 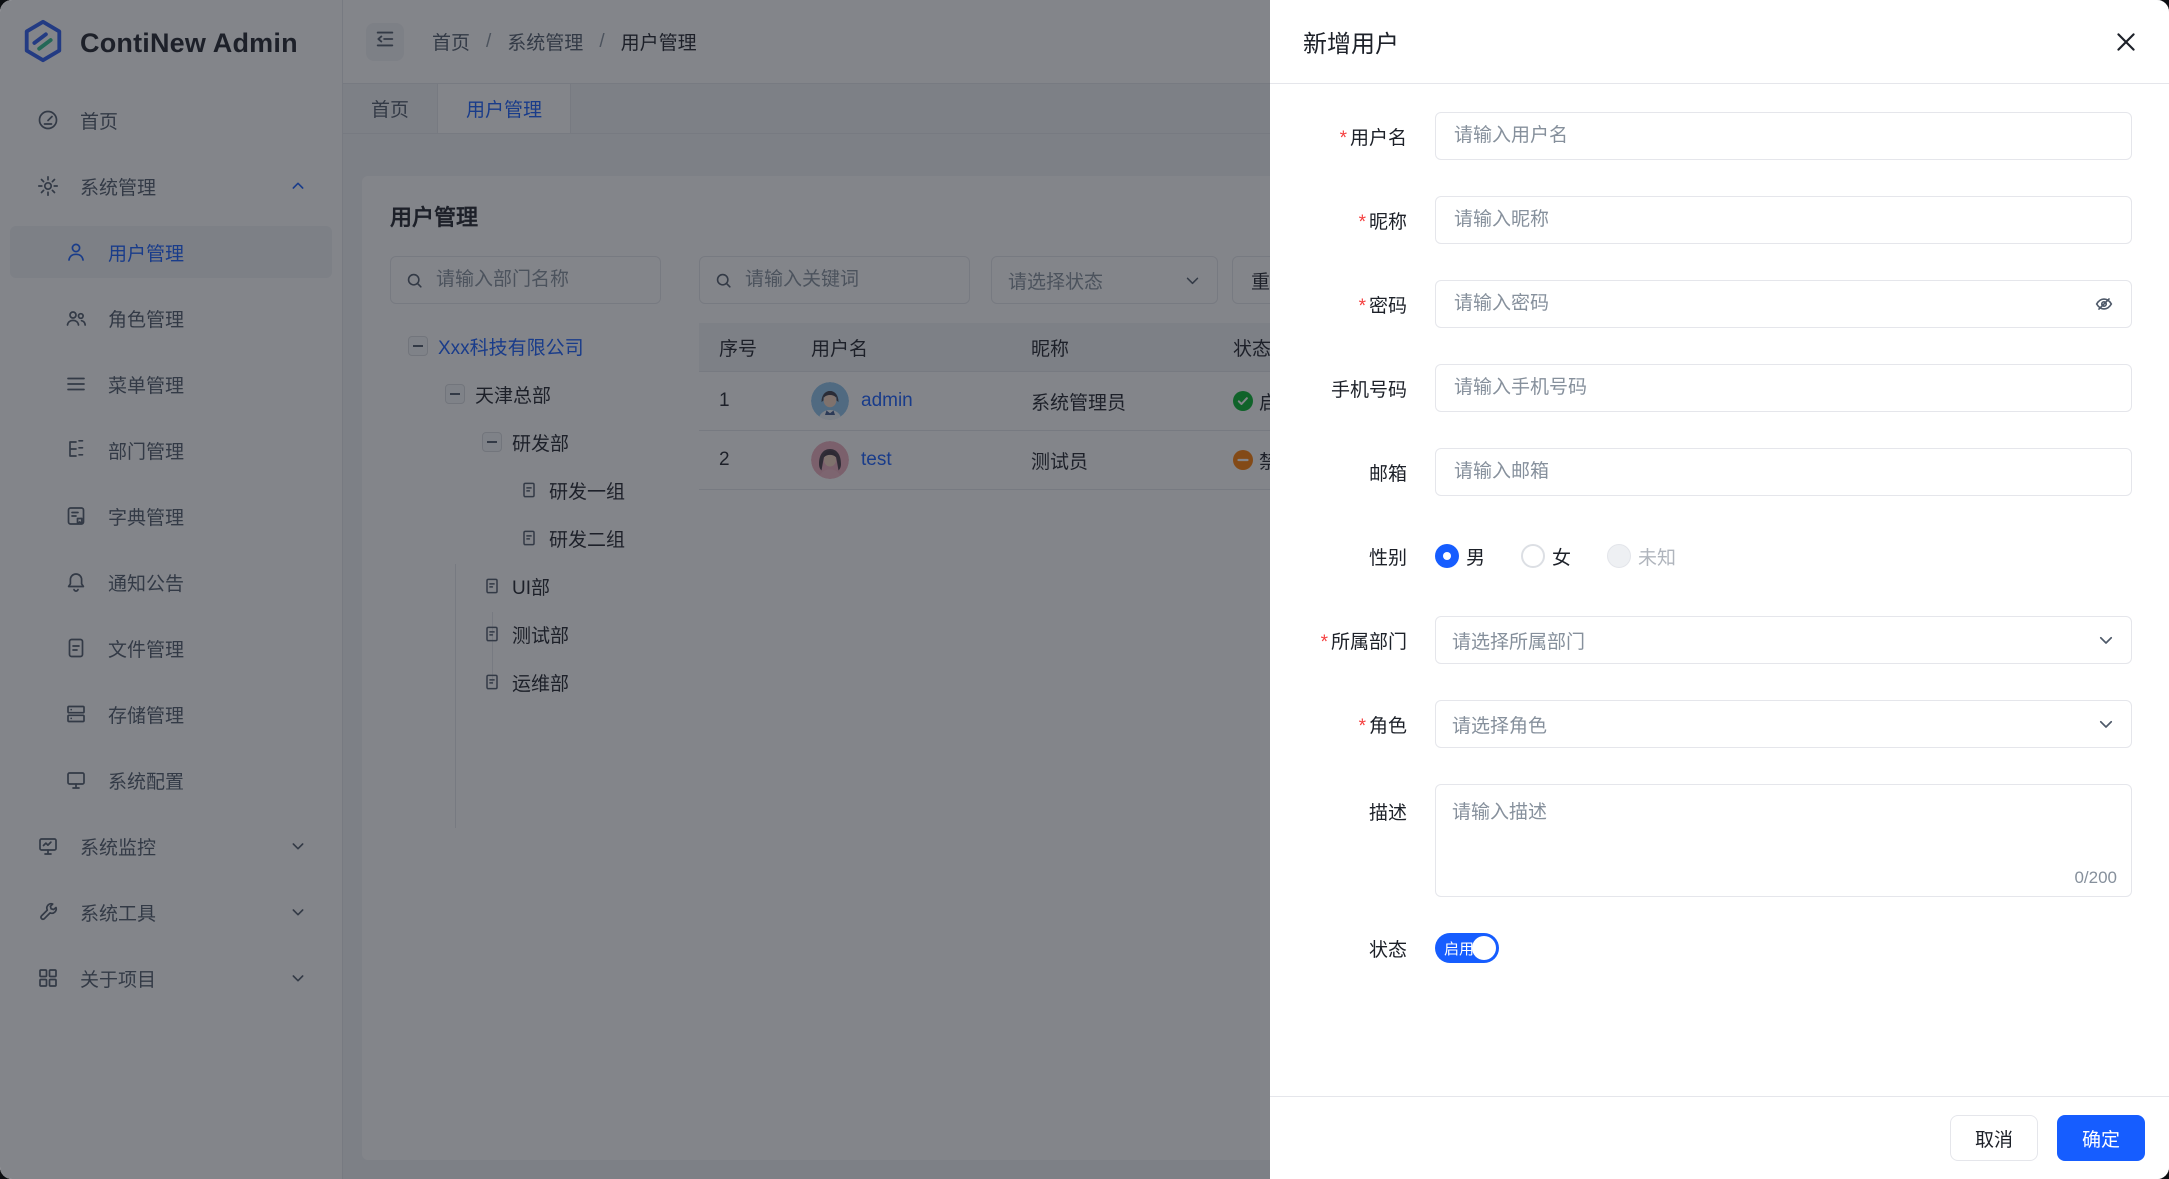 I want to click on department-select: 请选择所属部门, so click(x=1783, y=640).